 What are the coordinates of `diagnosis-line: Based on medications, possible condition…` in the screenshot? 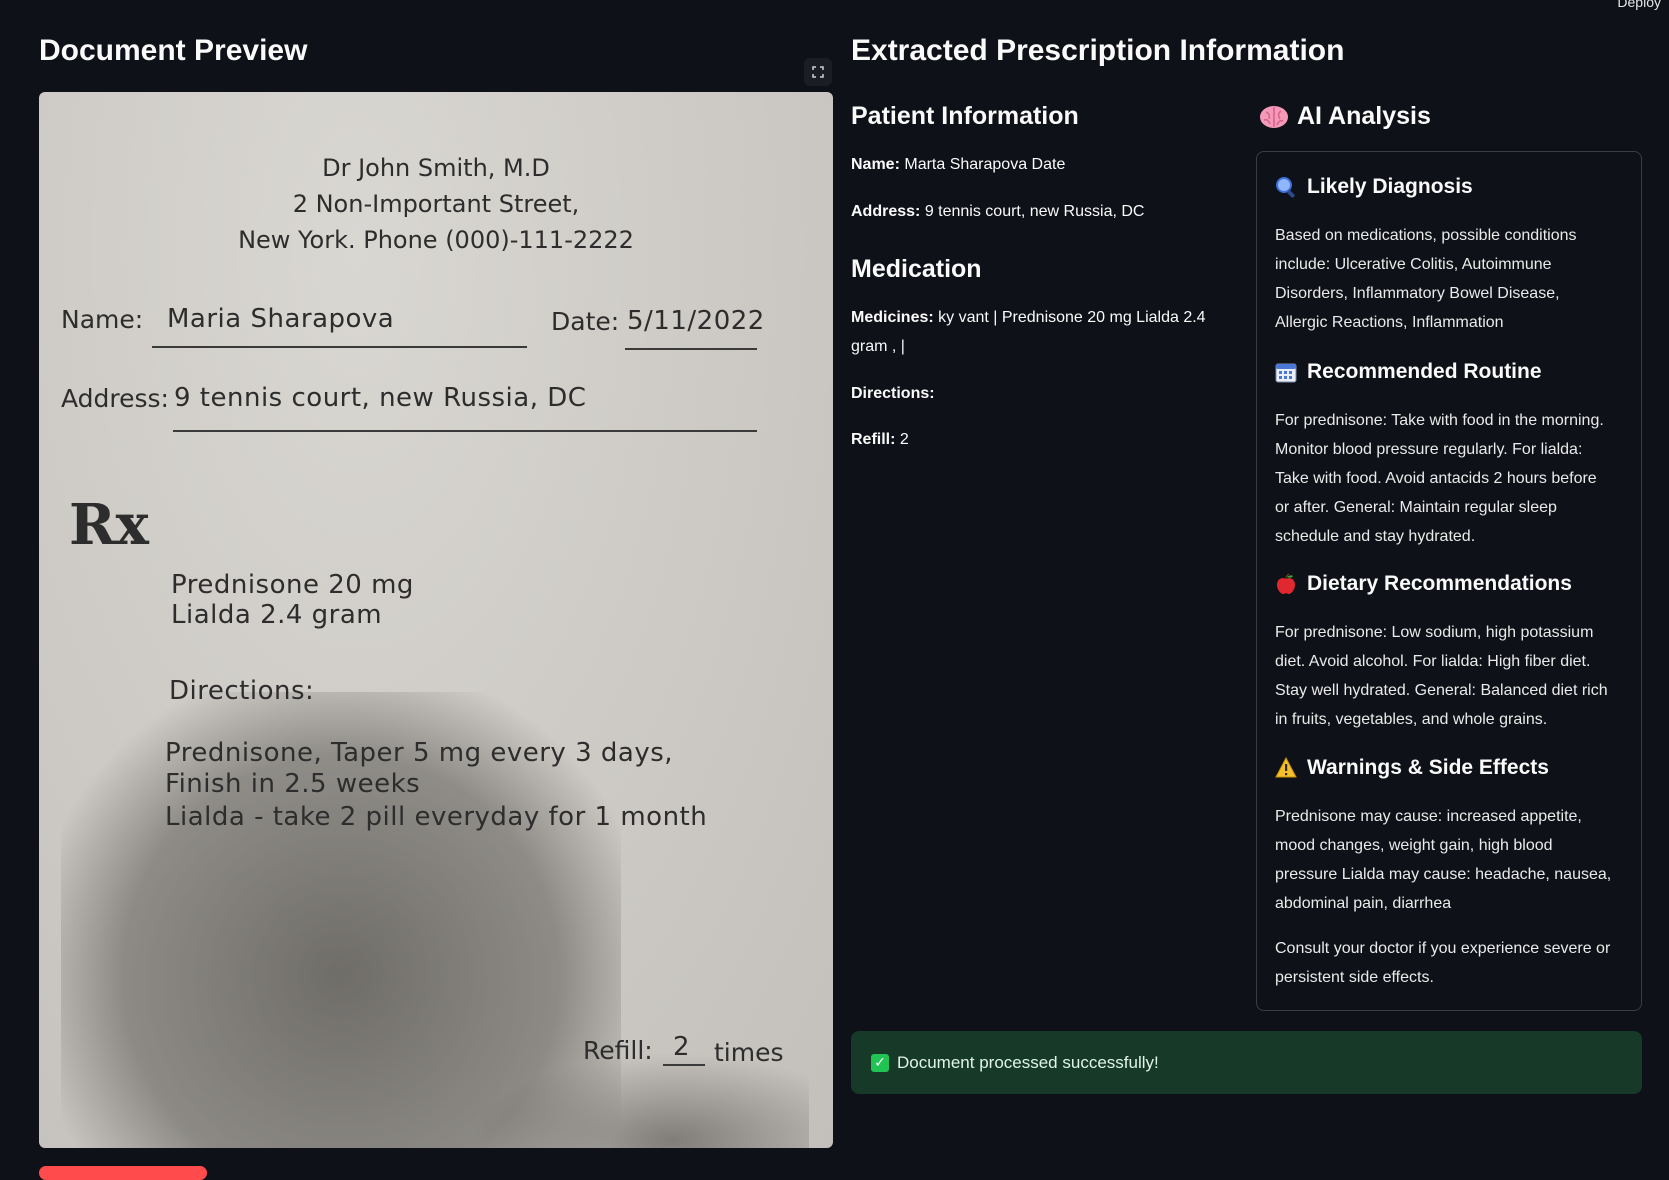 It's located at (1426, 235).